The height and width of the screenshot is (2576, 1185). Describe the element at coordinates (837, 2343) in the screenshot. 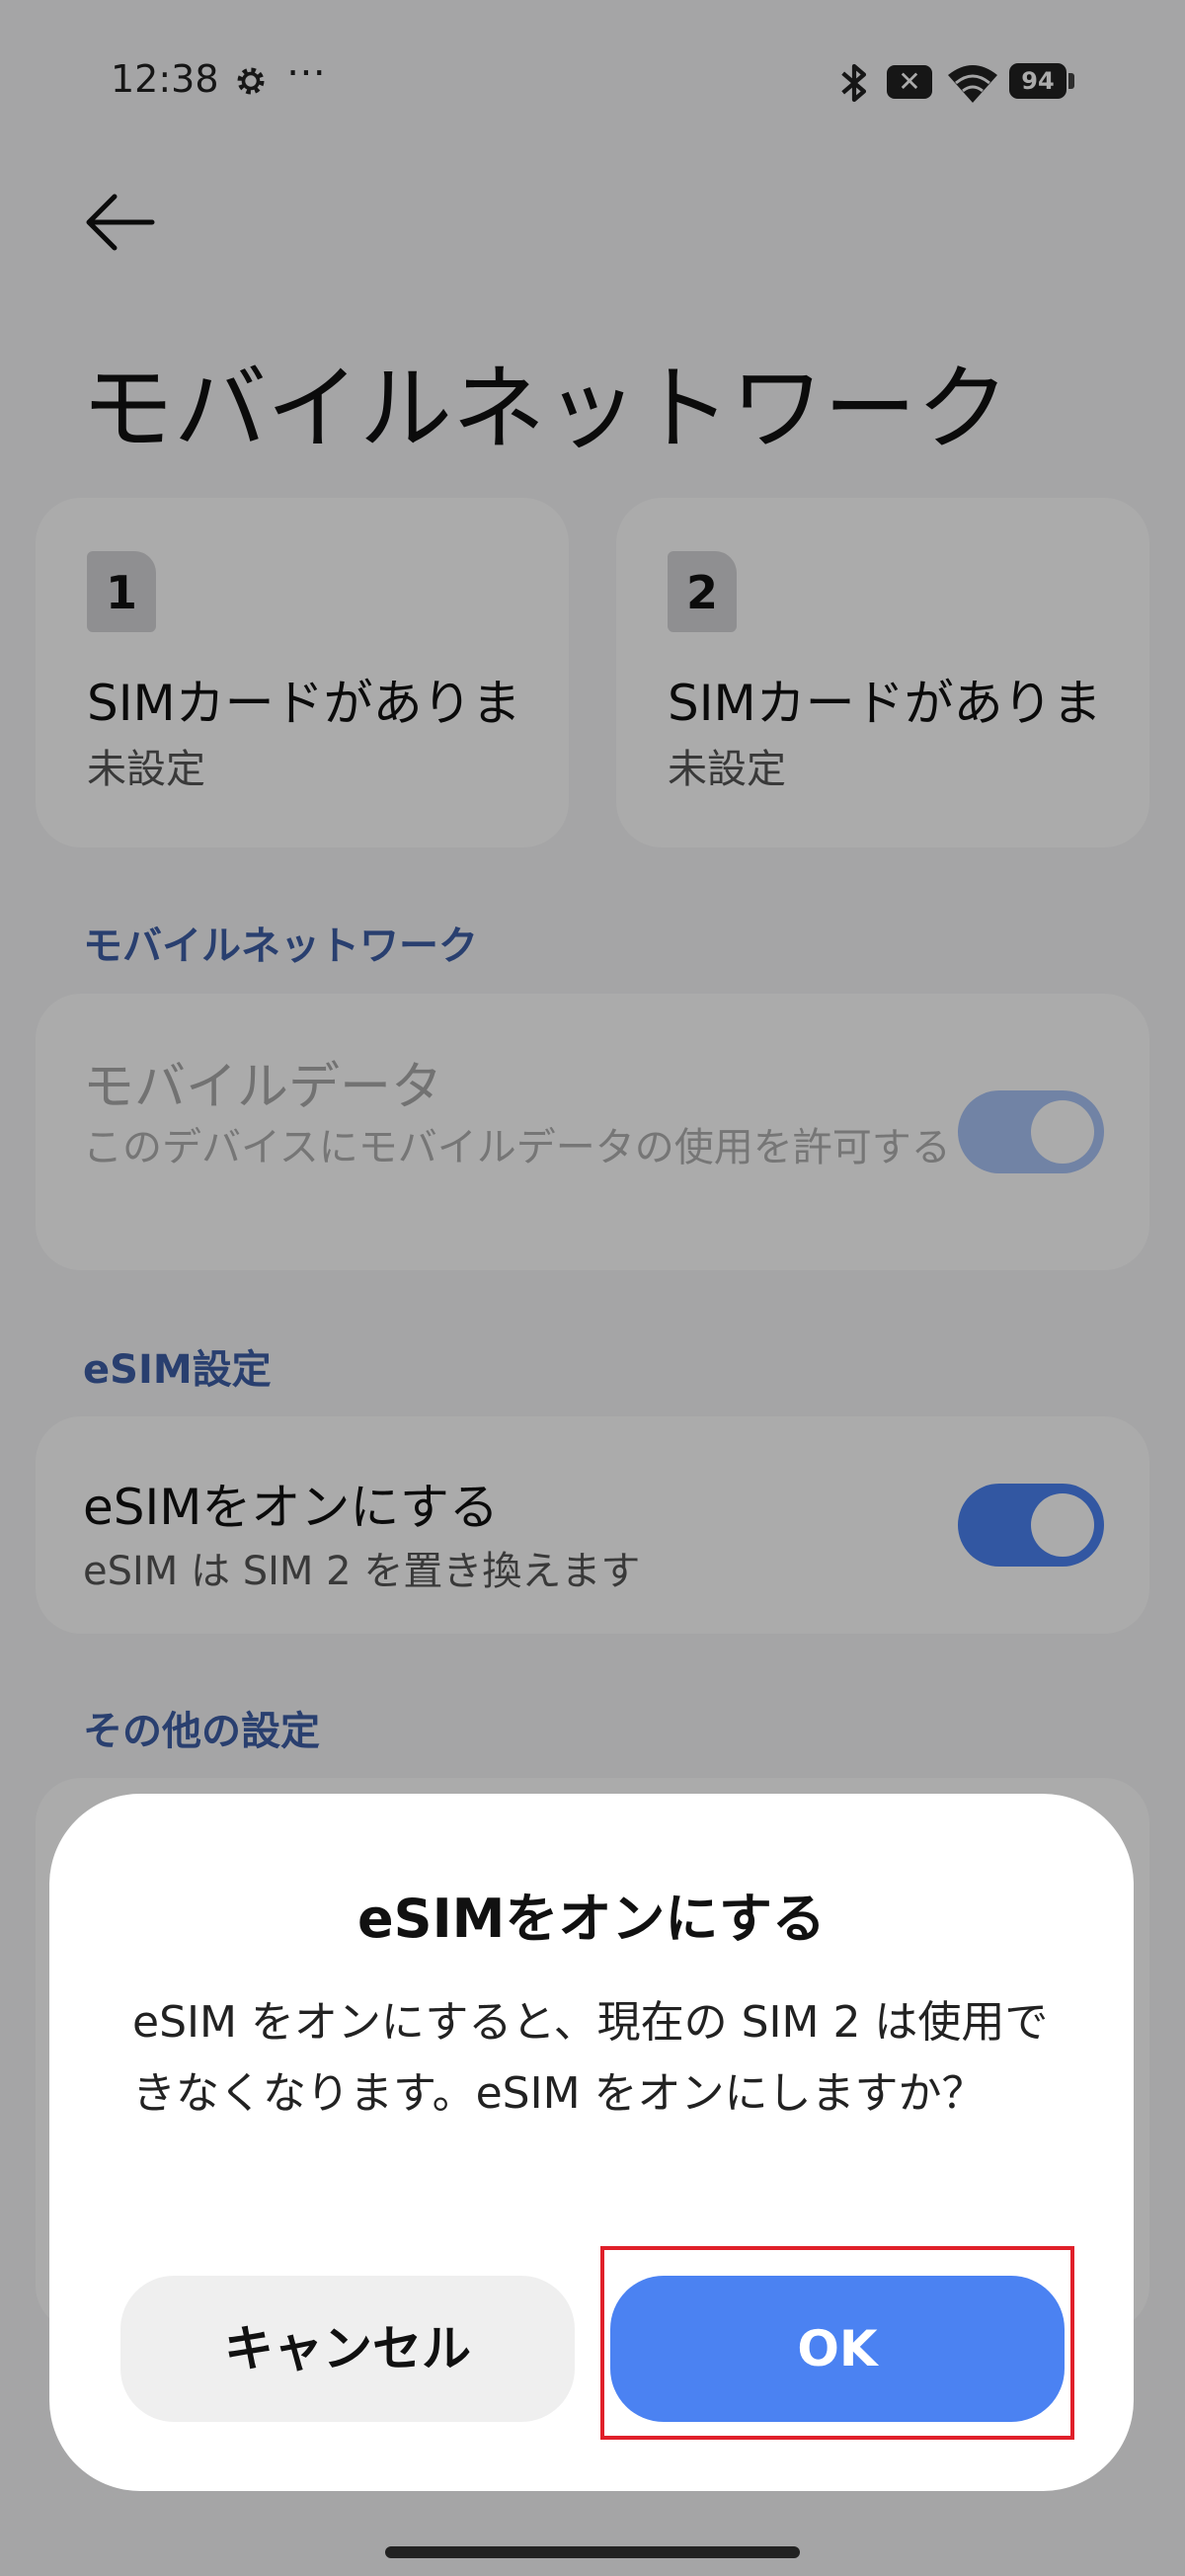

I see `ok-button-highlight` at that location.